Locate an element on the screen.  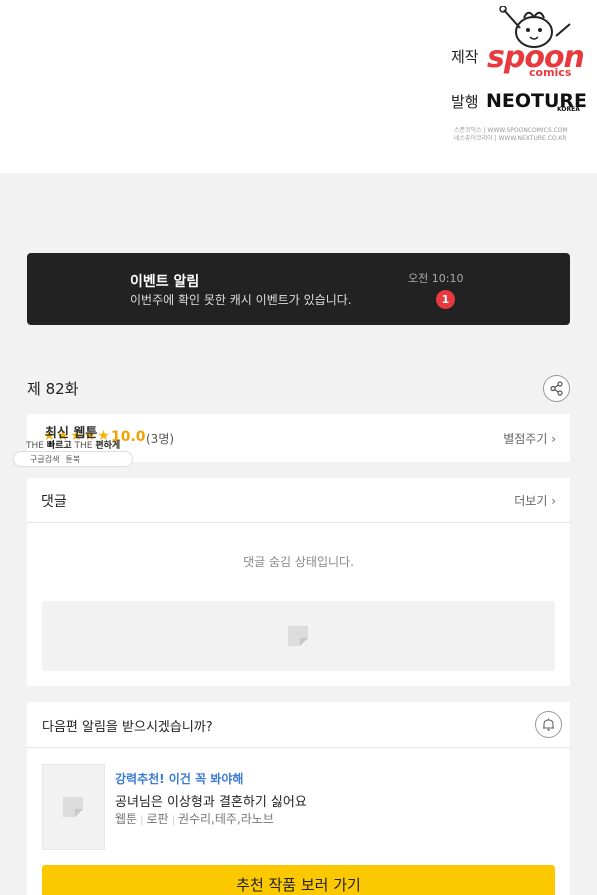
comments-title: 댓글 is located at coordinates (54, 502).